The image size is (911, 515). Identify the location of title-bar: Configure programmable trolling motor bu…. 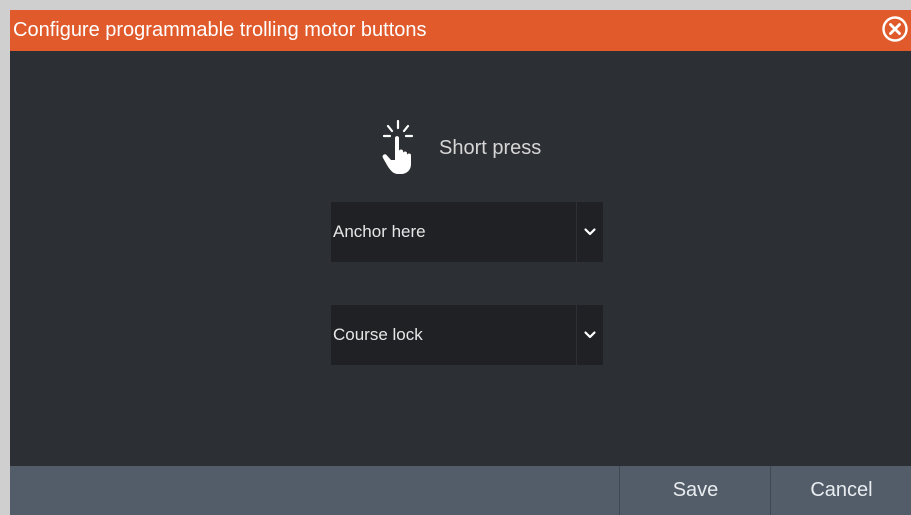
(460, 30).